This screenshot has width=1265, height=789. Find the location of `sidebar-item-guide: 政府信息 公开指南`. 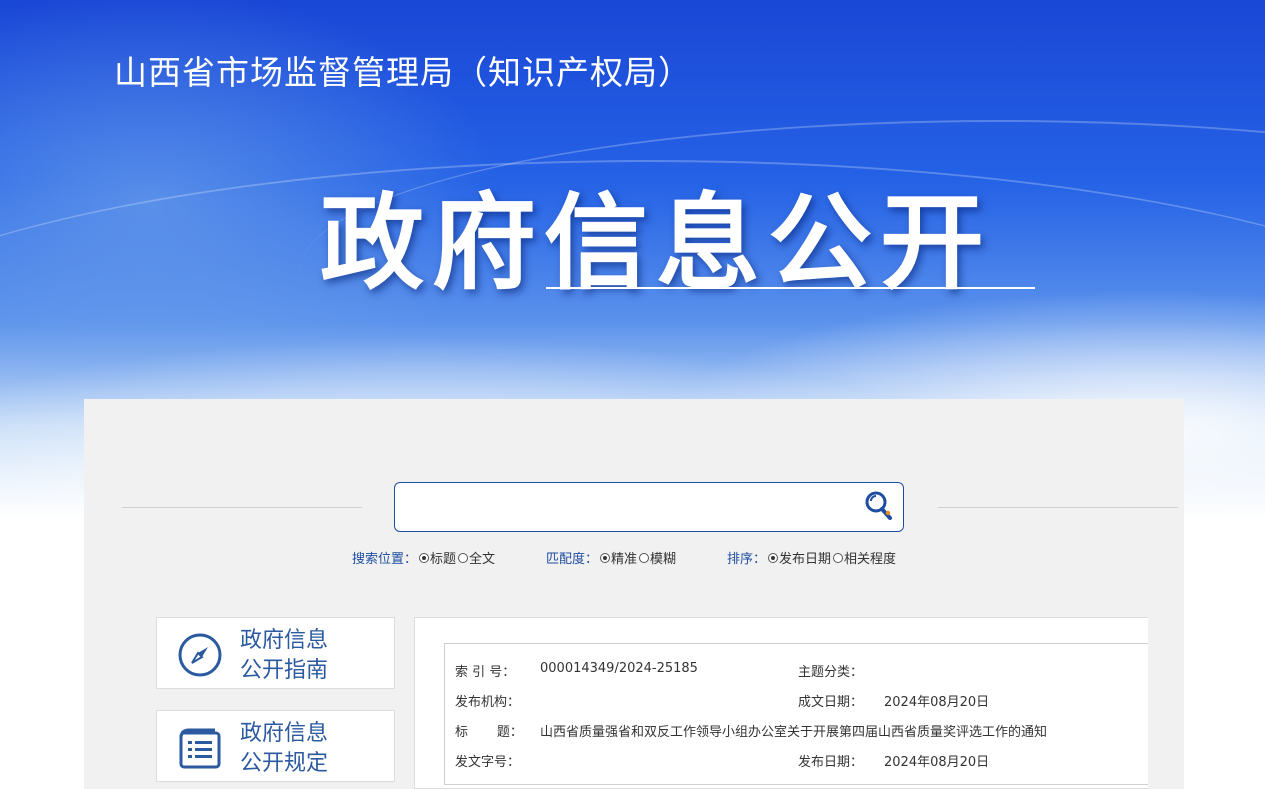

sidebar-item-guide: 政府信息 公开指南 is located at coordinates (275, 653).